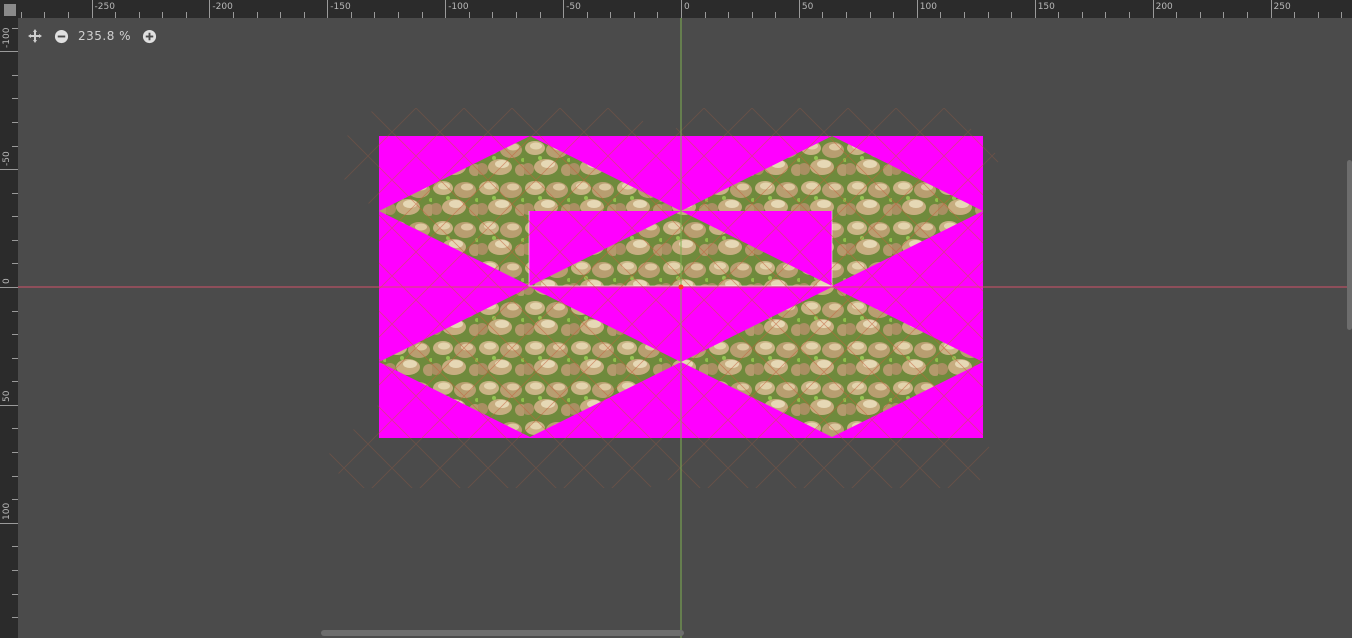  I want to click on vertical-ruler: -100 -50 0 50 100, so click(9, 328).